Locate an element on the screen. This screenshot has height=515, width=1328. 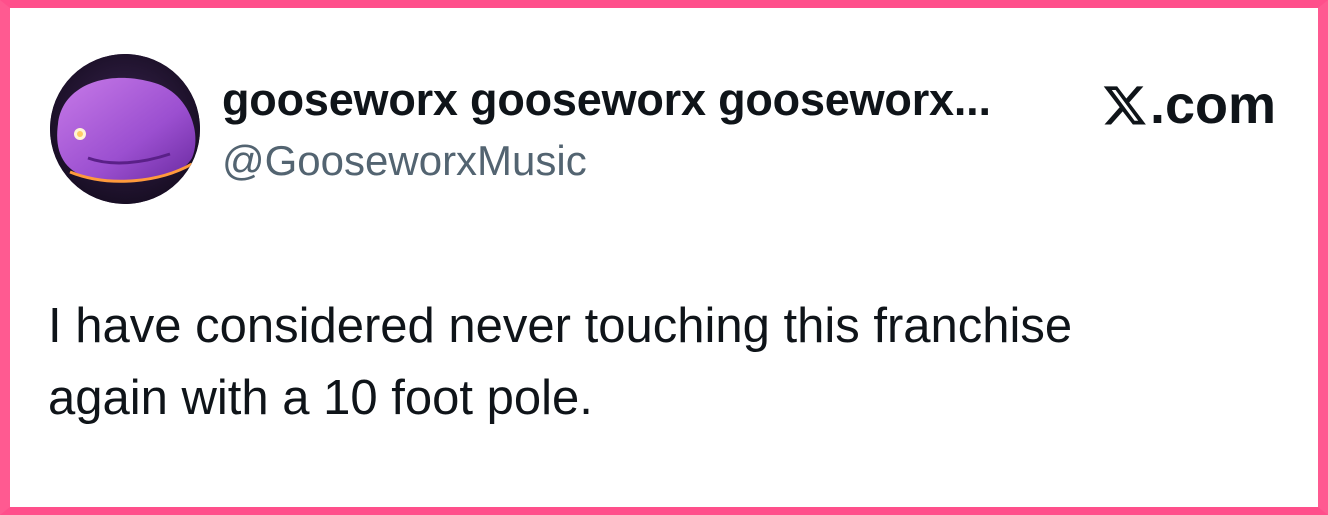
user-handle: @GooseworxMusic is located at coordinates (404, 161).